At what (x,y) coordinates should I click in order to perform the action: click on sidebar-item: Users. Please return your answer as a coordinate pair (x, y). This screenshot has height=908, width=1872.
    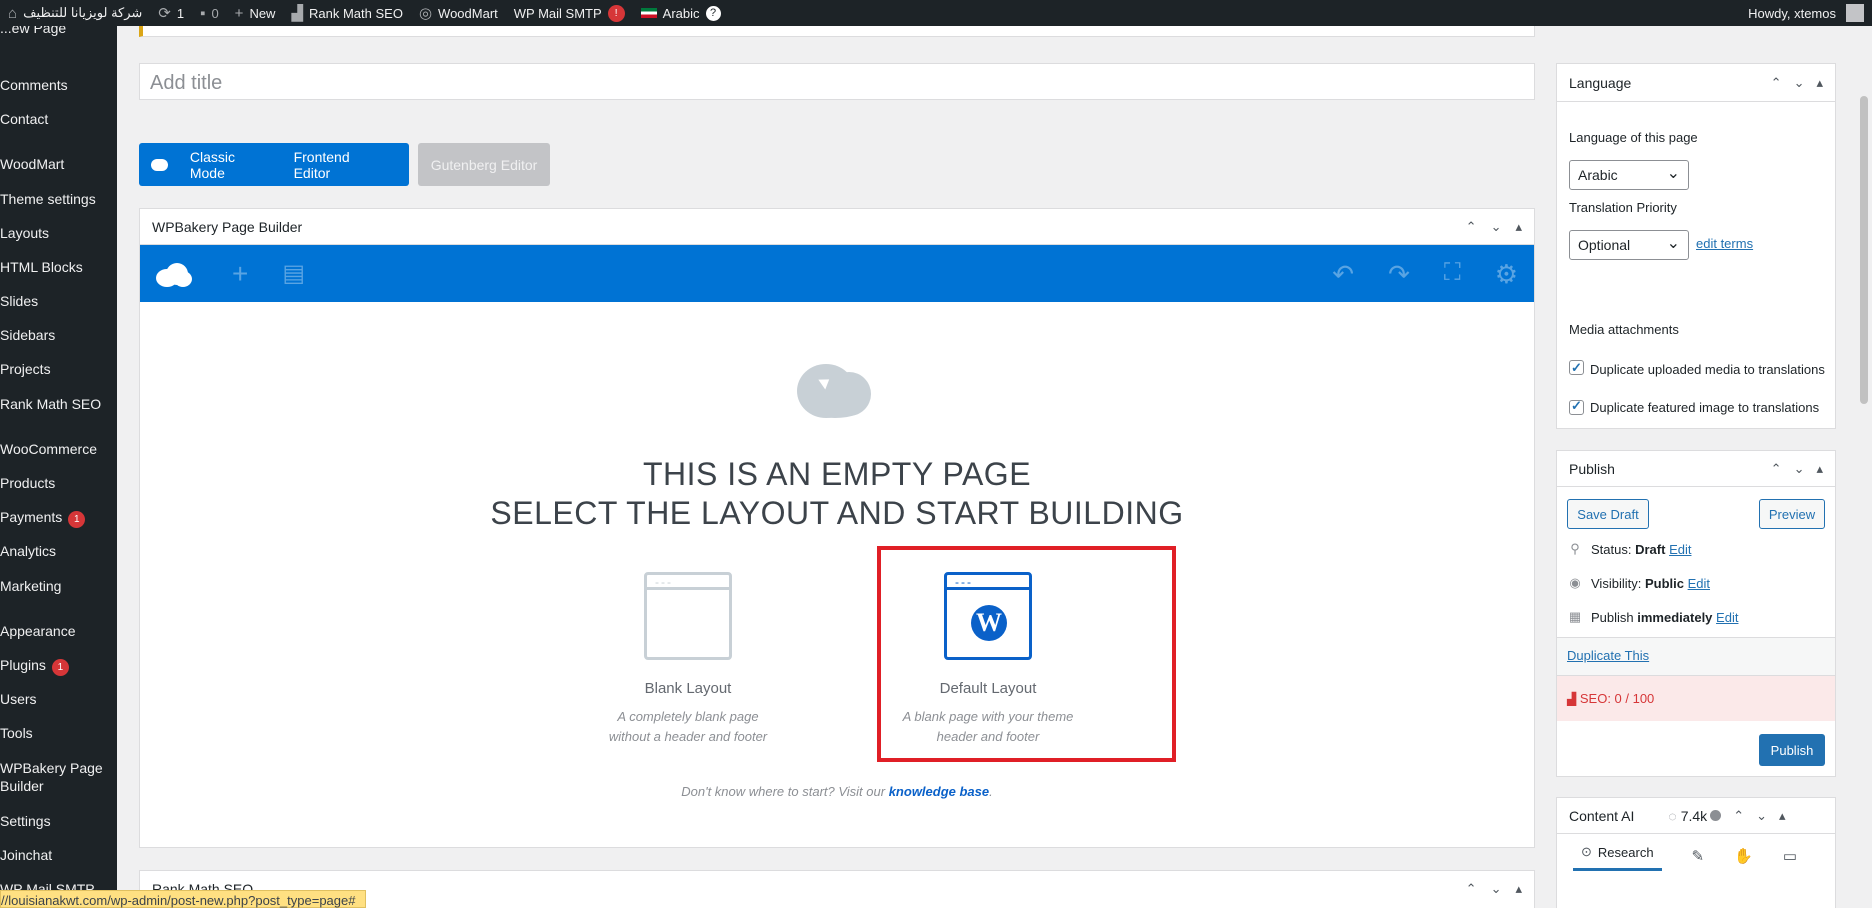
    Looking at the image, I should click on (18, 699).